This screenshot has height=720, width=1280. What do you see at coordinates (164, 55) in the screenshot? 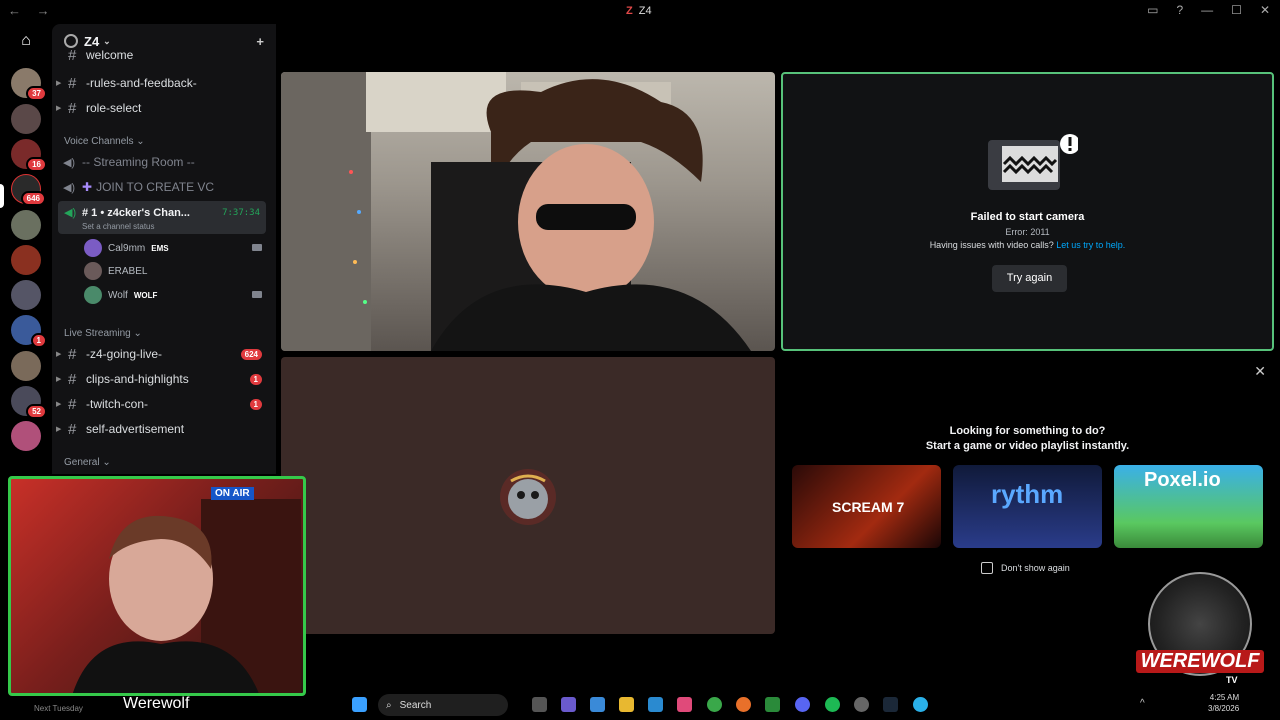
I see `channel-welcome: # welcome` at bounding box center [164, 55].